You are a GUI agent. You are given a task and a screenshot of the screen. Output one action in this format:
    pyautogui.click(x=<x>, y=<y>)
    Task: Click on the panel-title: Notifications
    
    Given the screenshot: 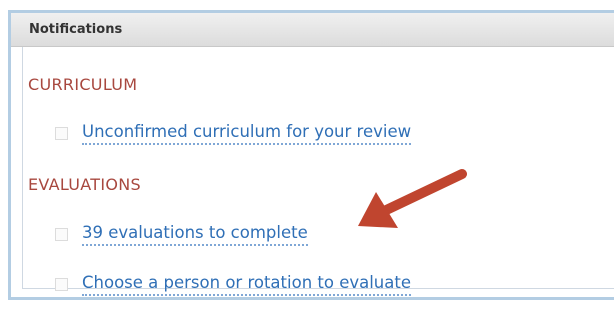 What is the action you would take?
    pyautogui.click(x=76, y=29)
    